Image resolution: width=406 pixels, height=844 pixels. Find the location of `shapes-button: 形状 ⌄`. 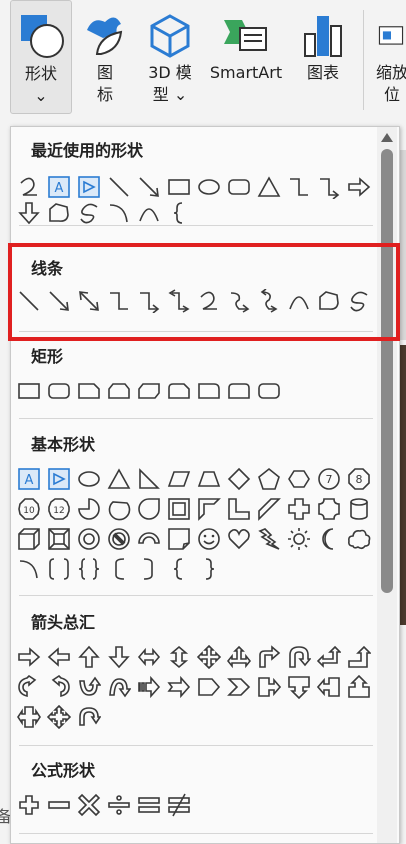

shapes-button: 形状 ⌄ is located at coordinates (41, 57).